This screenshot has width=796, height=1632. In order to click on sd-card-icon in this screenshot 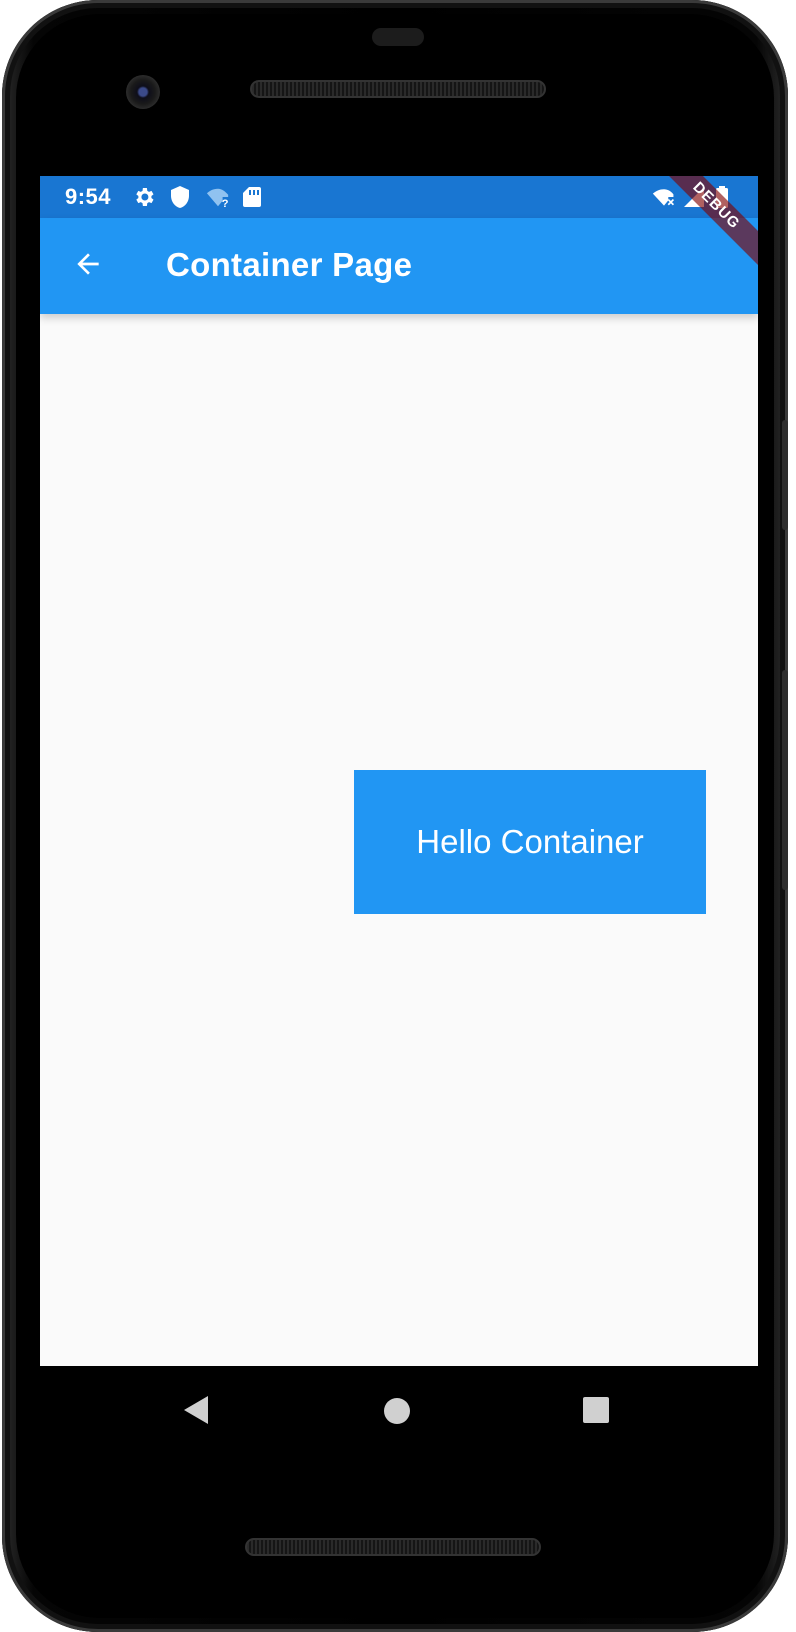, I will do `click(252, 197)`.